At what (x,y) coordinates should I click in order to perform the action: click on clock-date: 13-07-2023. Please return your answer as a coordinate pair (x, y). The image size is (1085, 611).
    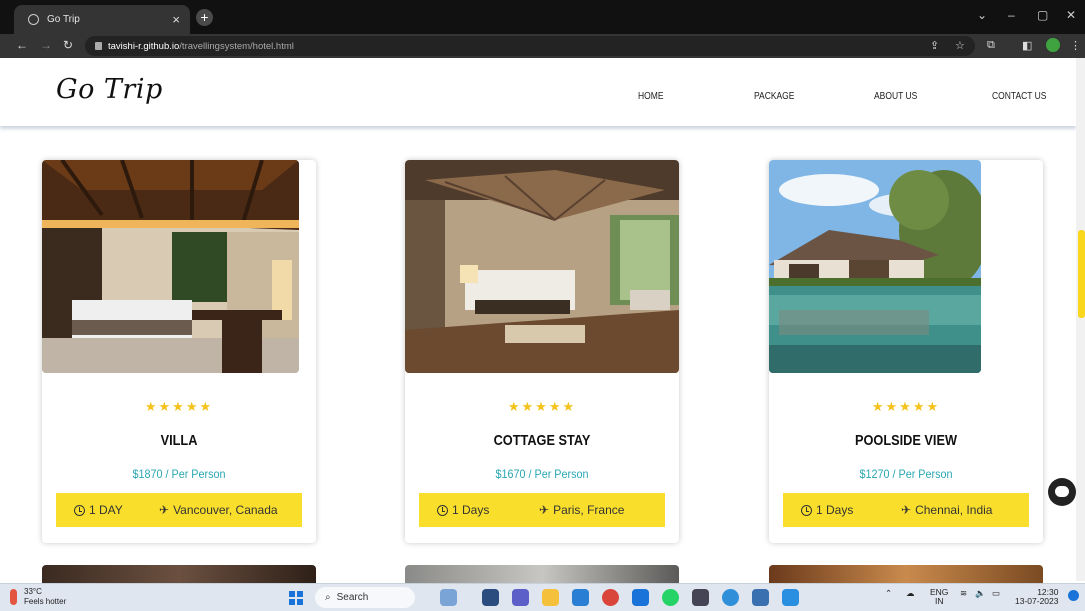
    Looking at the image, I should click on (1037, 601).